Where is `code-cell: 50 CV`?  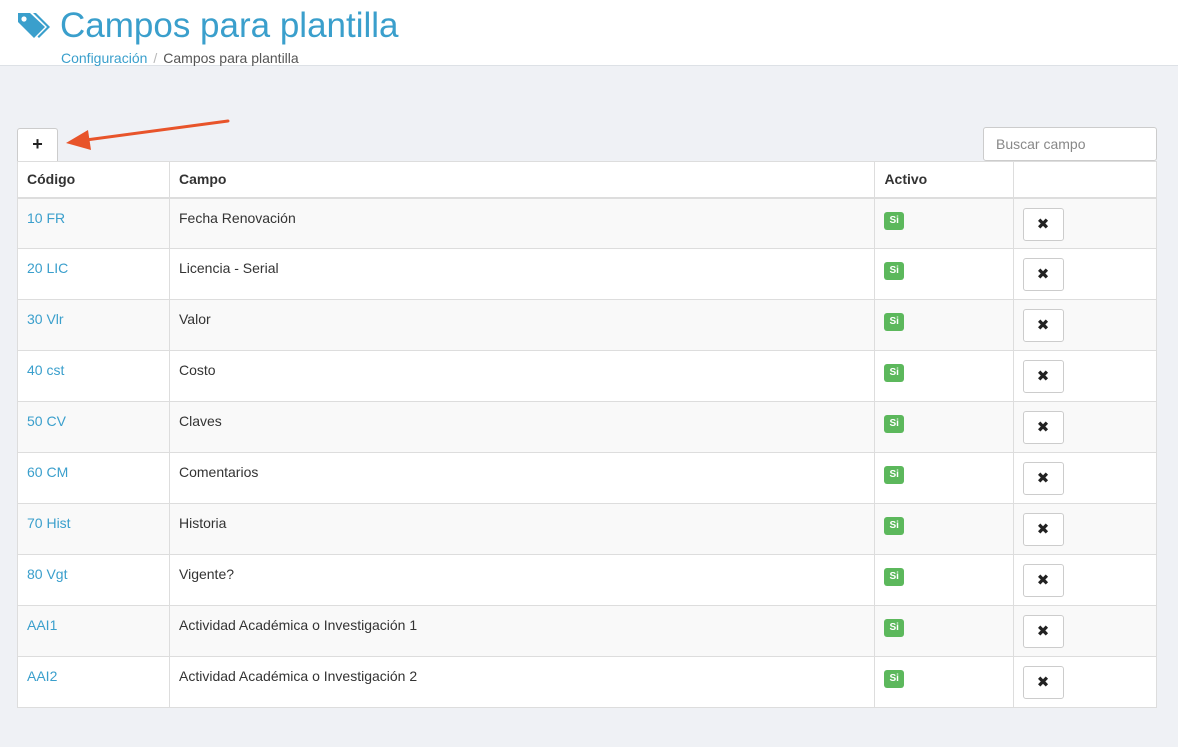 code-cell: 50 CV is located at coordinates (93, 427).